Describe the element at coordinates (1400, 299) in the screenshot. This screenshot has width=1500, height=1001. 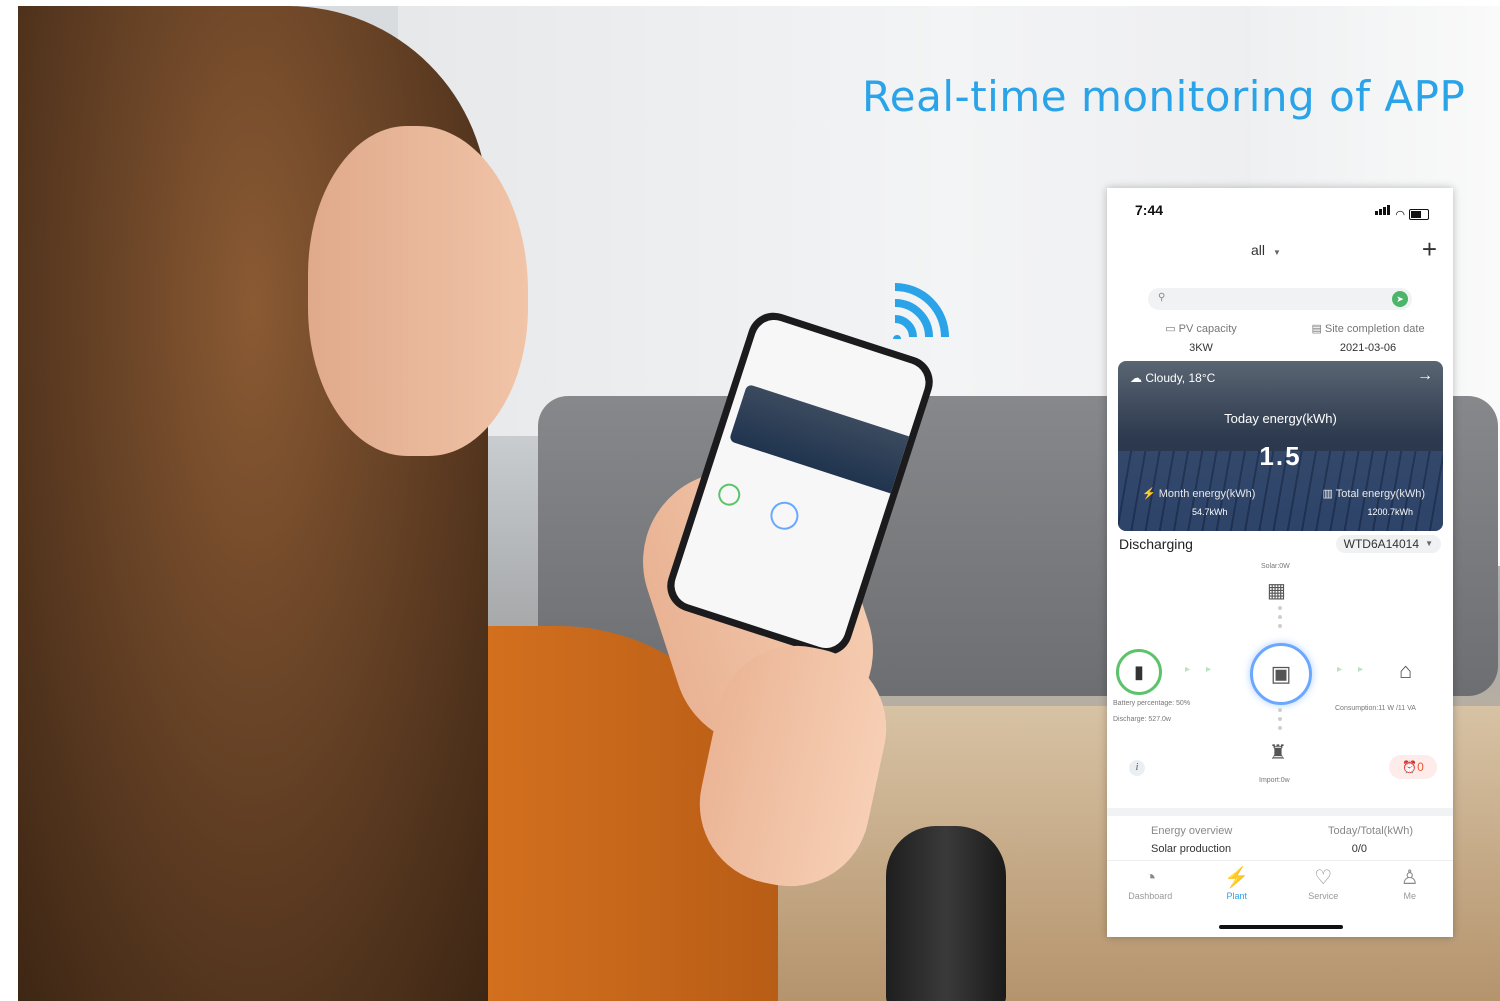
I see `navigate-icon: ➤` at that location.